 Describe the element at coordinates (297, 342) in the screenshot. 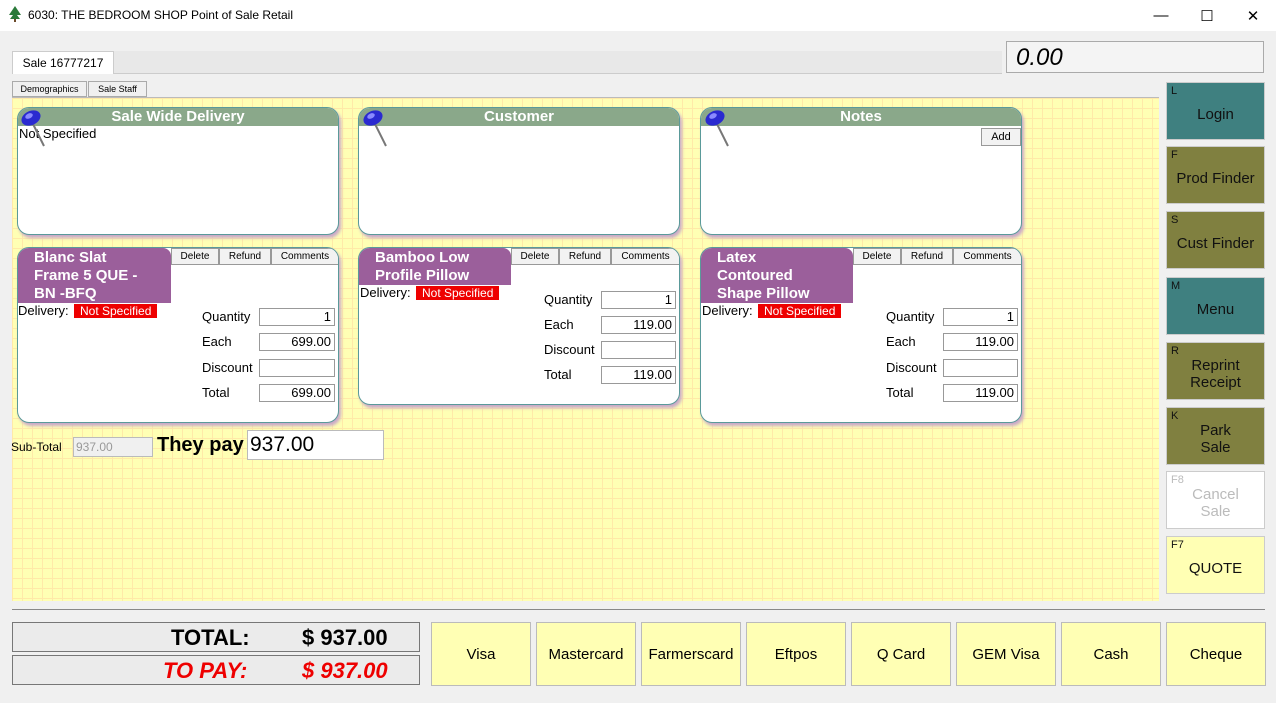

I see `each-field: 699.00` at that location.